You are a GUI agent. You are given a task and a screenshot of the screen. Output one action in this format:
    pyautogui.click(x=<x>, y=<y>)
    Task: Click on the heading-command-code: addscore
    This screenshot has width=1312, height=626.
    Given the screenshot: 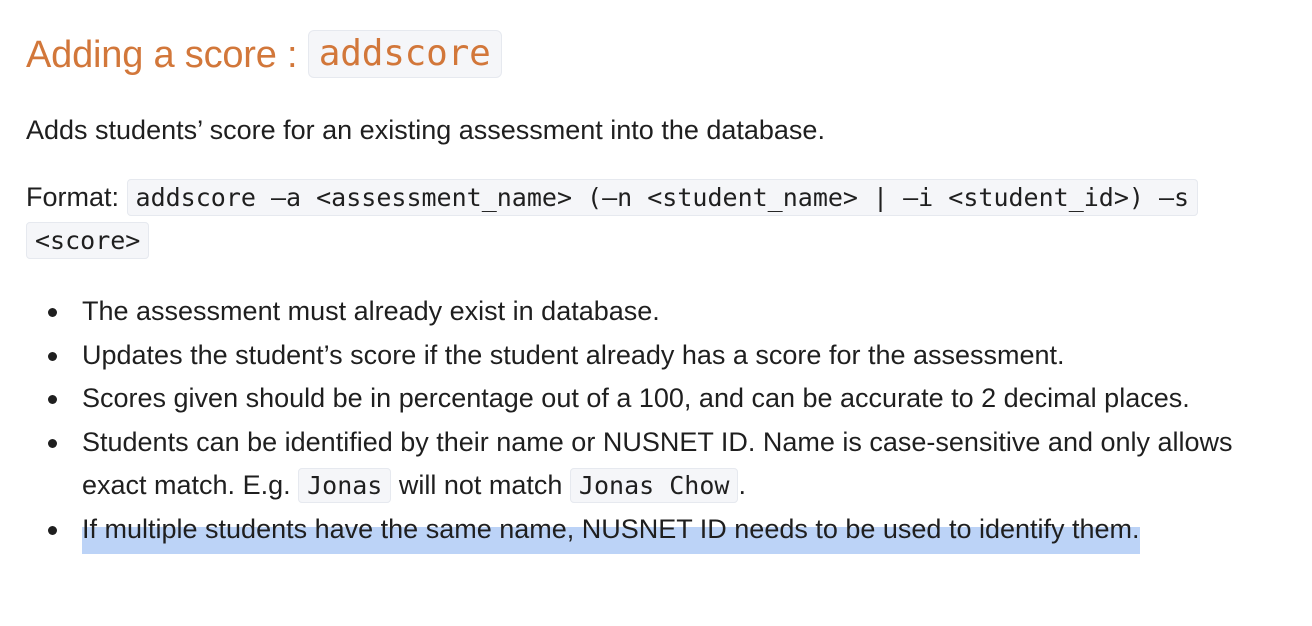 What is the action you would take?
    pyautogui.click(x=404, y=54)
    